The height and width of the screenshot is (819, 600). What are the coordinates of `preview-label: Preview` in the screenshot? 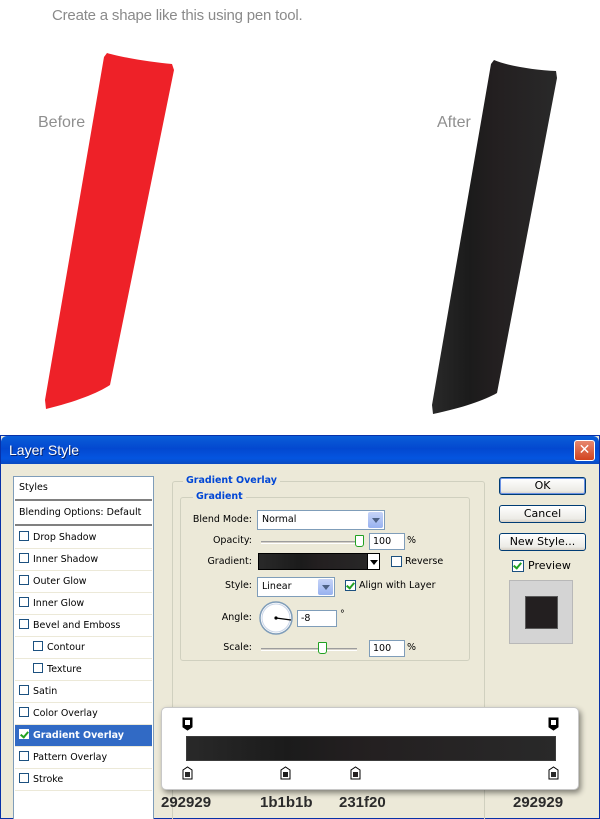 It's located at (549, 565).